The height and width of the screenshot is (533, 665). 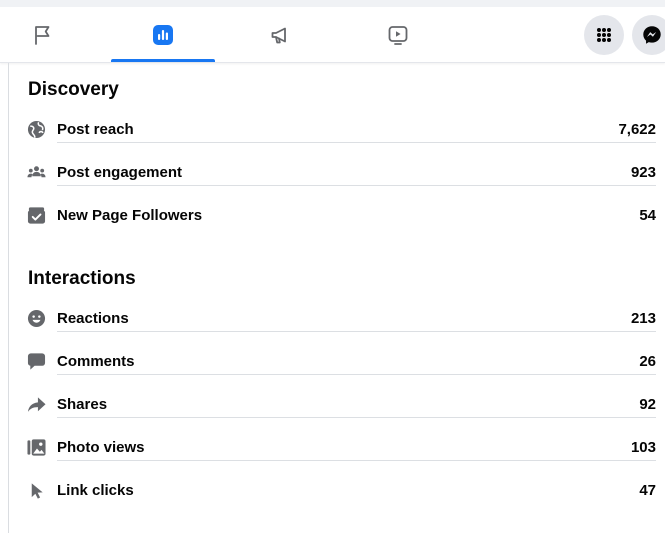 I want to click on row-value: 213, so click(x=643, y=318).